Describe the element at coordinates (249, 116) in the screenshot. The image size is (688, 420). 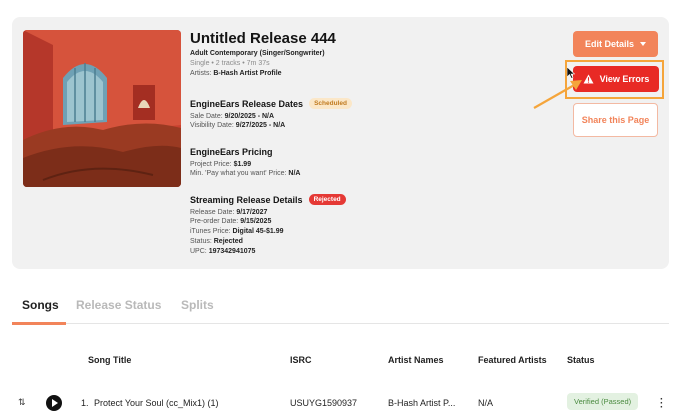
I see `sale-date-value: 9/20/2025 - N/A` at that location.